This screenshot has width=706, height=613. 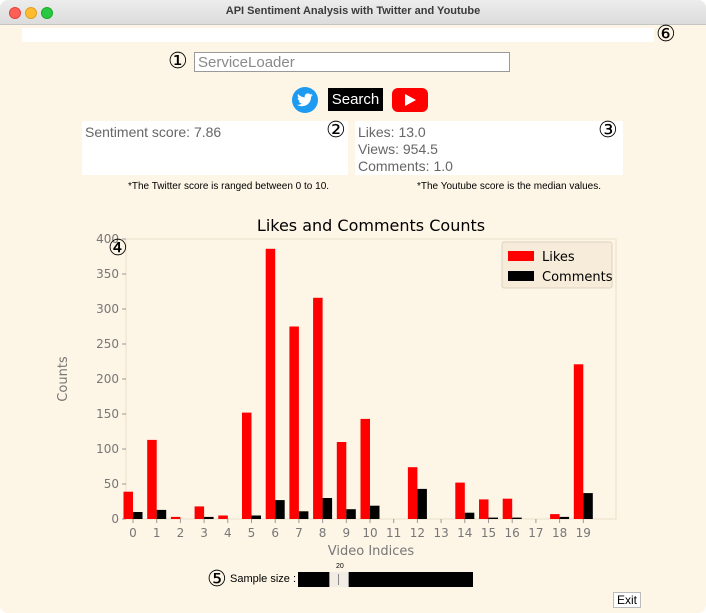 I want to click on marker-1: ①, so click(x=178, y=61).